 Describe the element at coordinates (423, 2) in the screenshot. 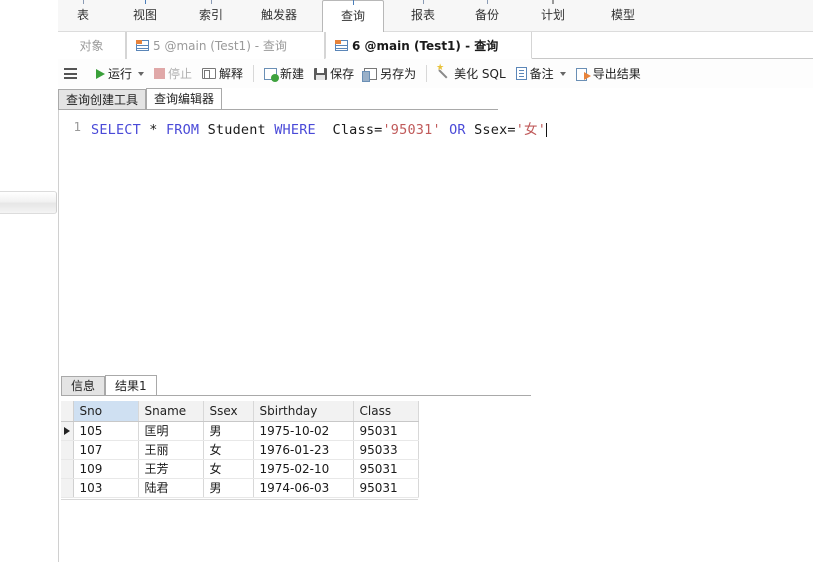

I see `report-icon` at that location.